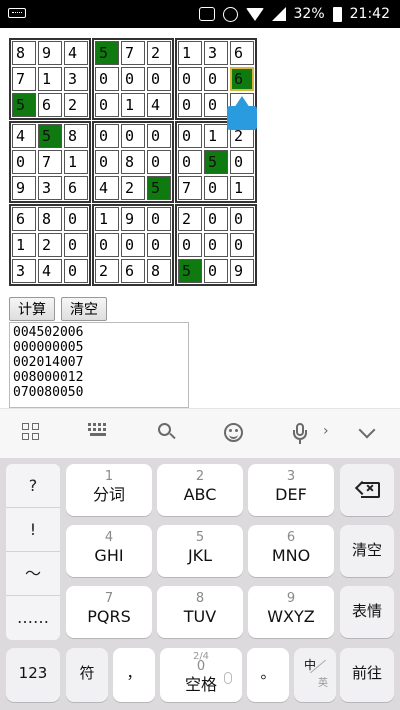 The image size is (400, 710). What do you see at coordinates (367, 432) in the screenshot?
I see `collapse-keyboard-icon` at bounding box center [367, 432].